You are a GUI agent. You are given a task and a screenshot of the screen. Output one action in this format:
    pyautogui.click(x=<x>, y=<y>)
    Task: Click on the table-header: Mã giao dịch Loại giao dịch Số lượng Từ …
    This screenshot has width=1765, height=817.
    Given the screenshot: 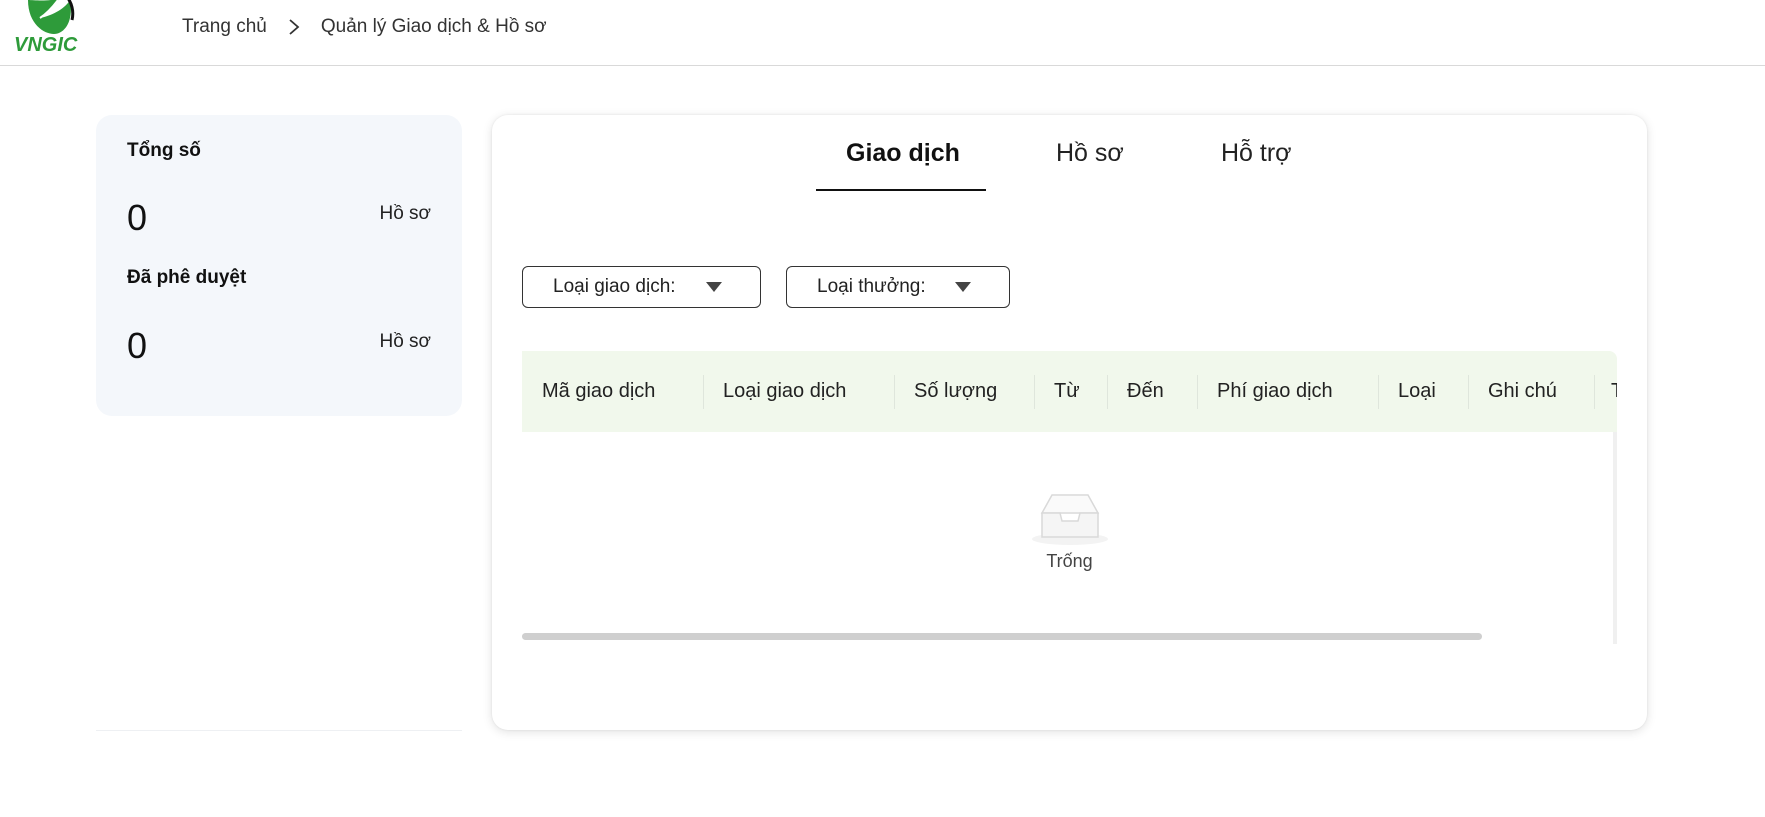 What is the action you would take?
    pyautogui.click(x=1069, y=391)
    